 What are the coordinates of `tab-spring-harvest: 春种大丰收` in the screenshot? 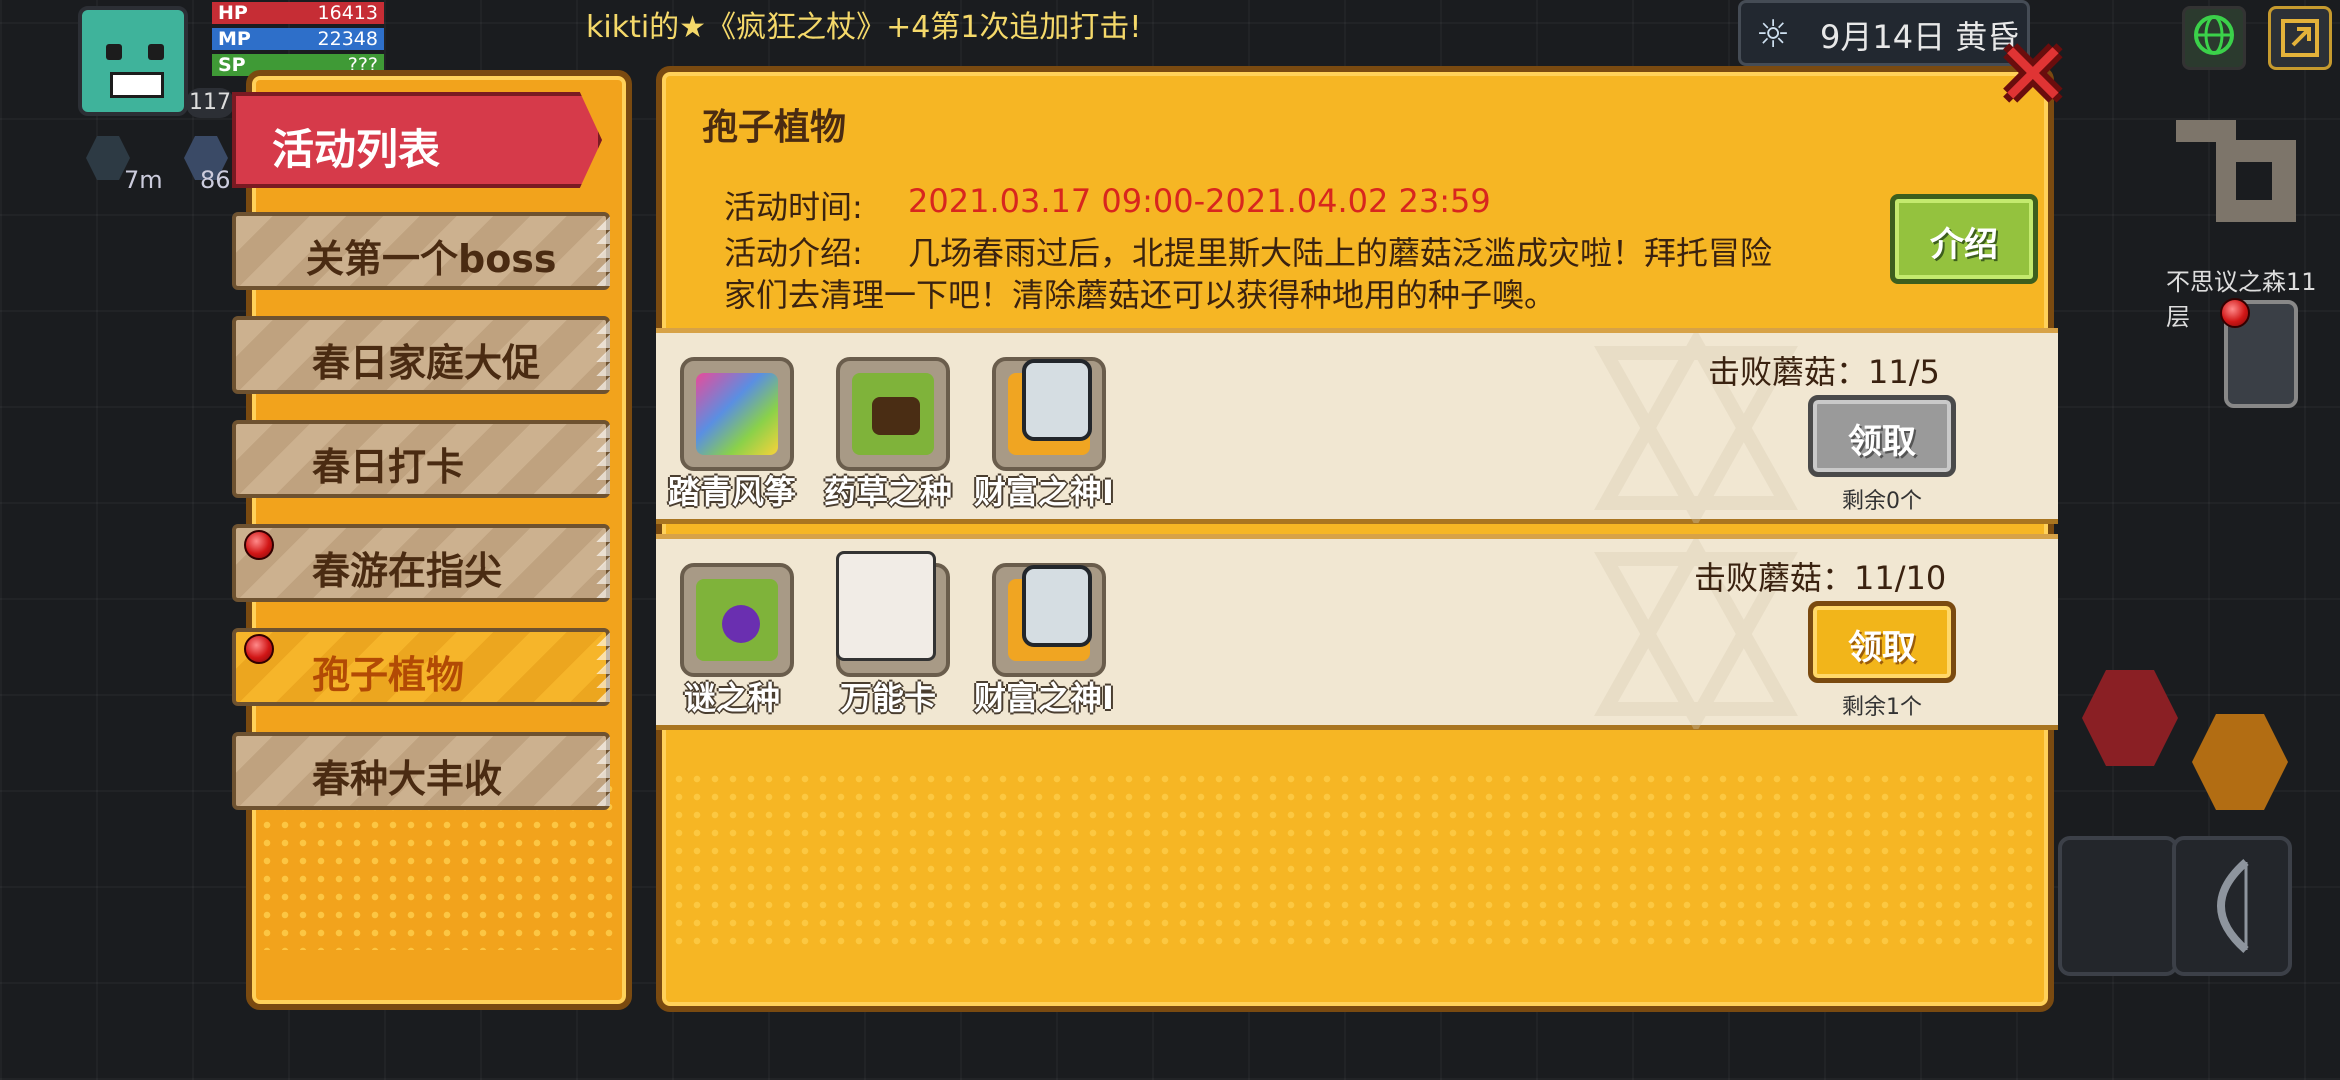 It's located at (421, 771).